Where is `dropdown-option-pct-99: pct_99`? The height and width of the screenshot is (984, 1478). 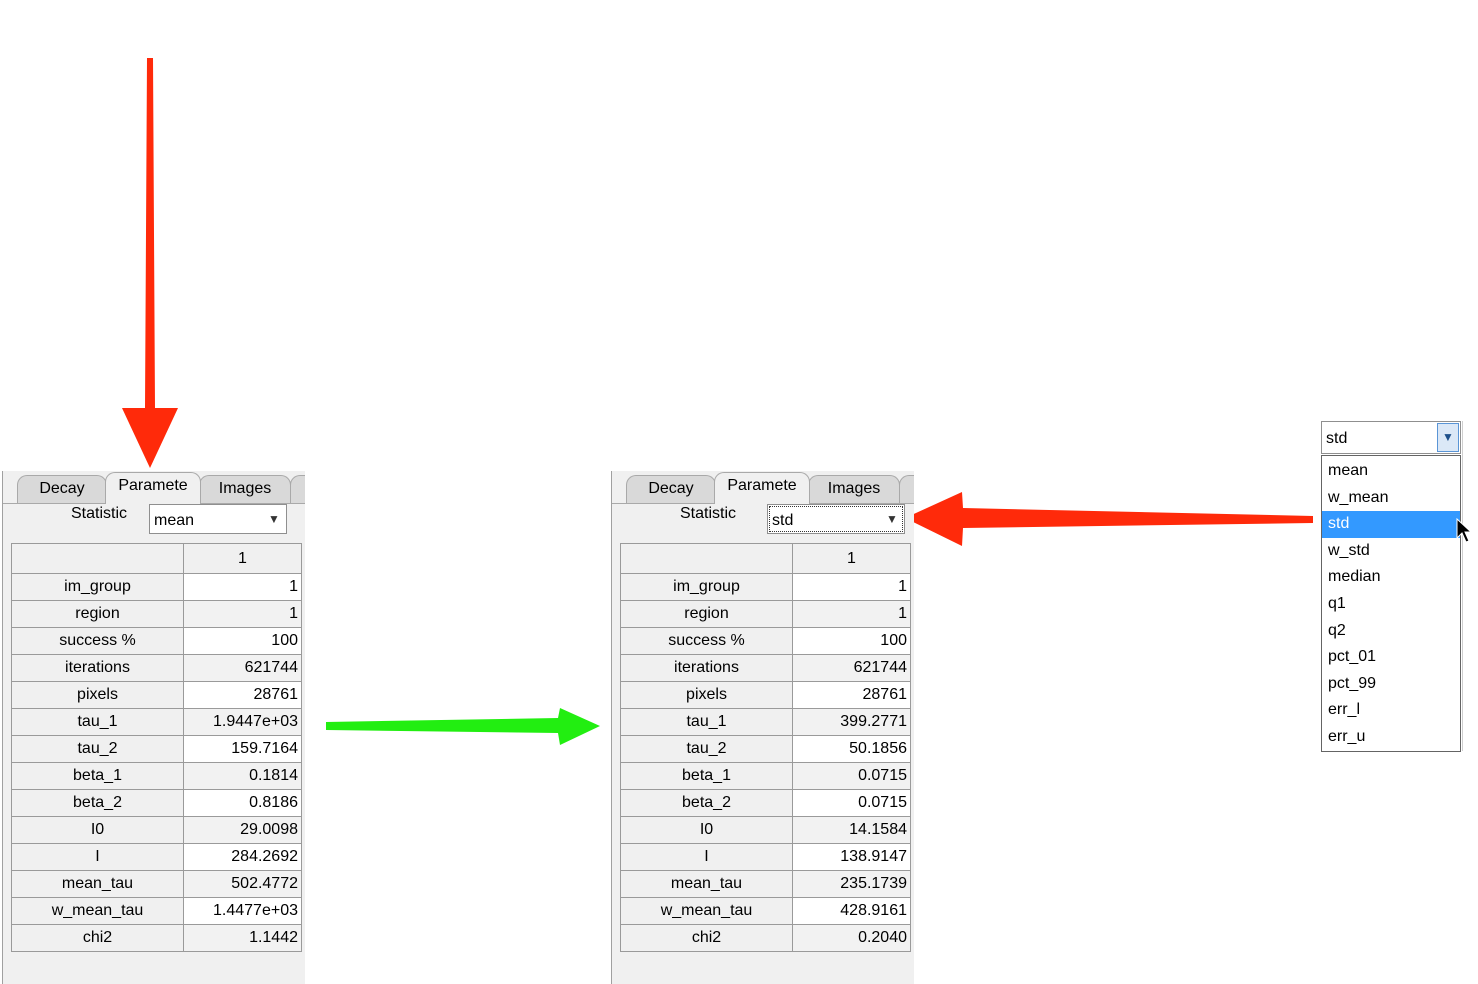 dropdown-option-pct-99: pct_99 is located at coordinates (1391, 684).